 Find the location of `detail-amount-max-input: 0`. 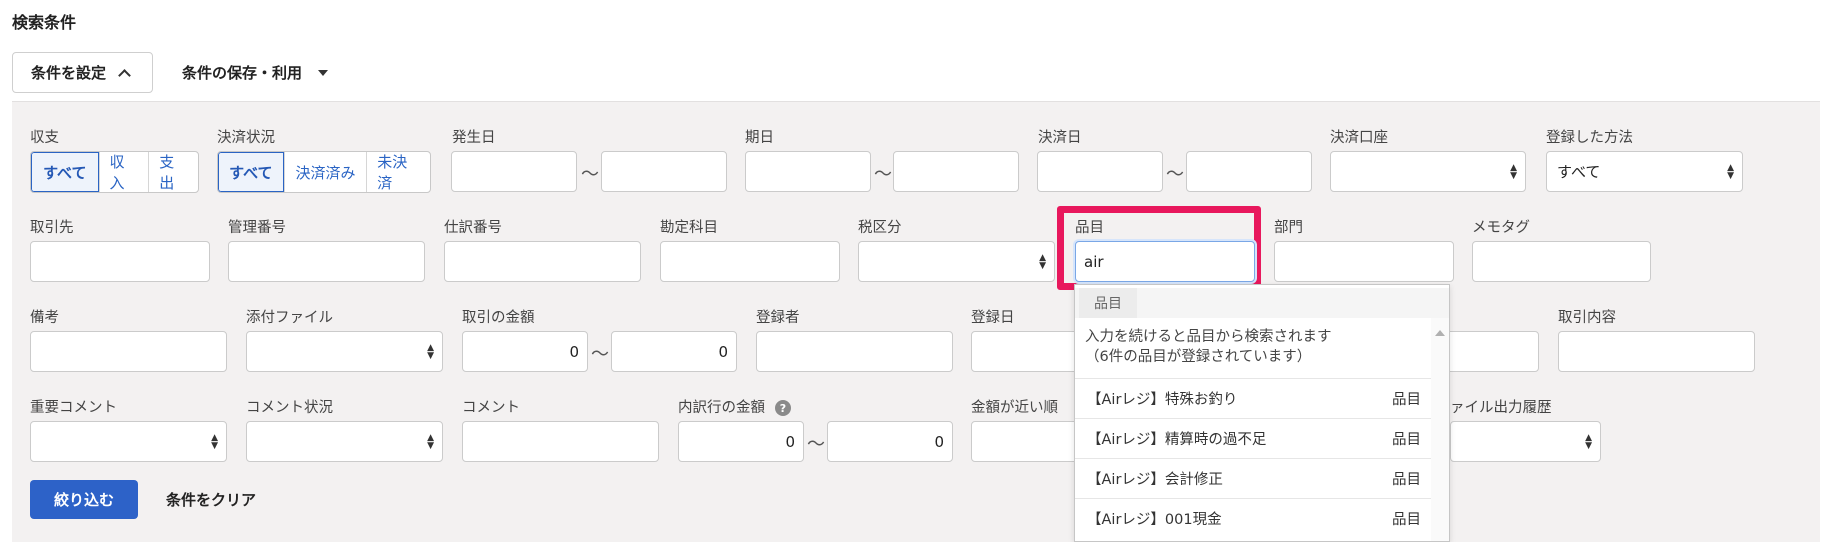

detail-amount-max-input: 0 is located at coordinates (890, 441).